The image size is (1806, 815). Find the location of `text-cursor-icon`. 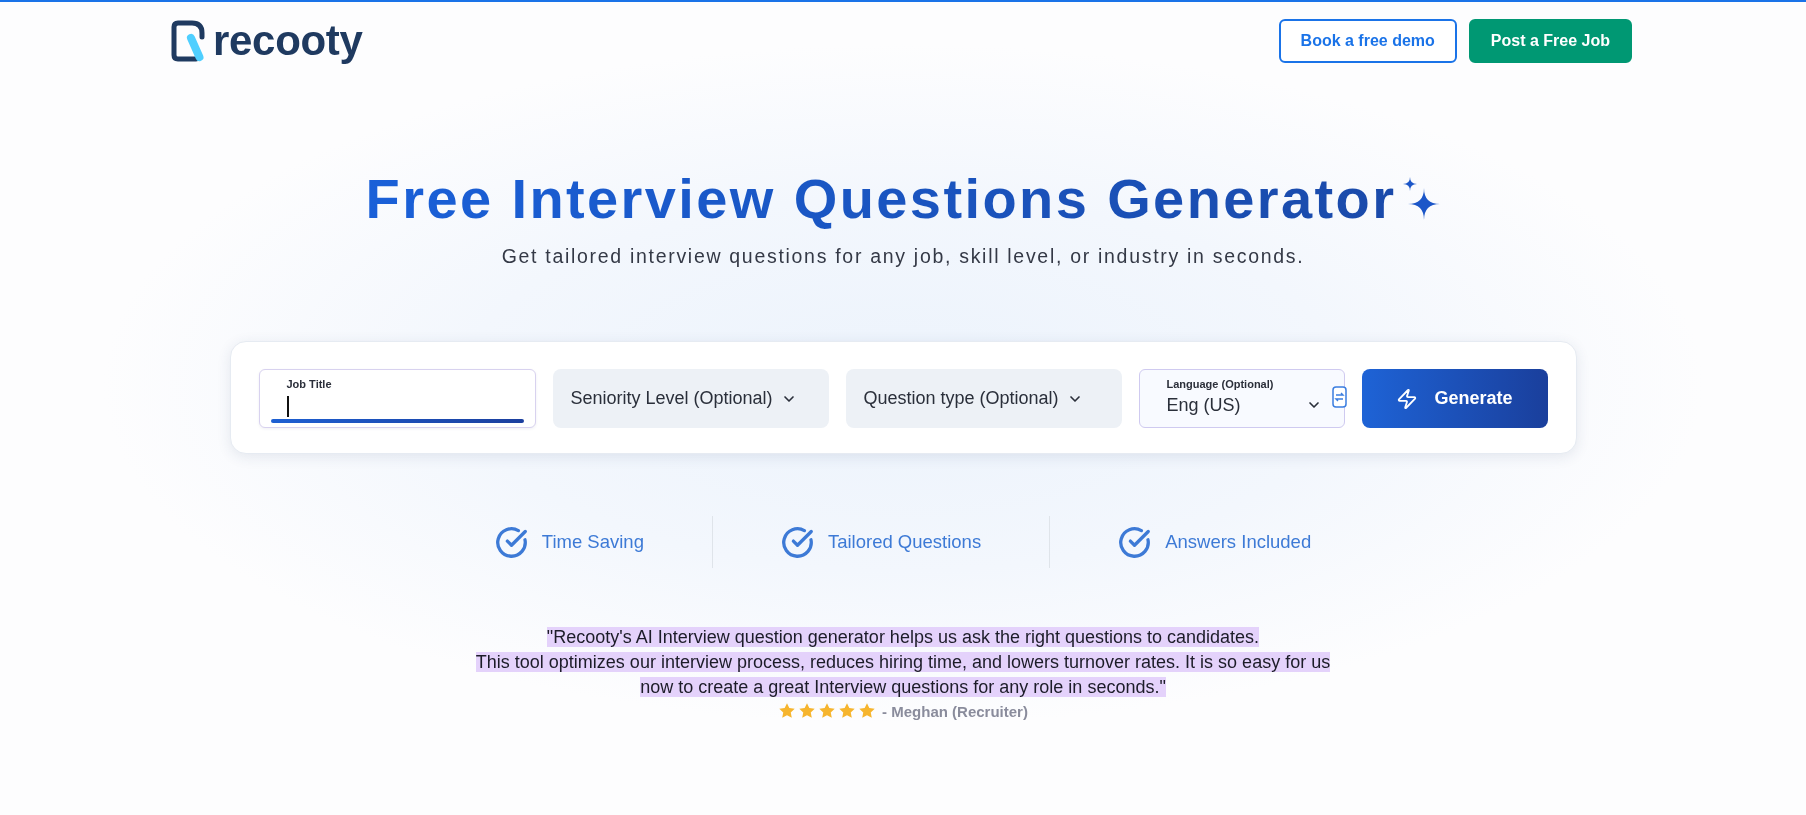

text-cursor-icon is located at coordinates (287, 406).